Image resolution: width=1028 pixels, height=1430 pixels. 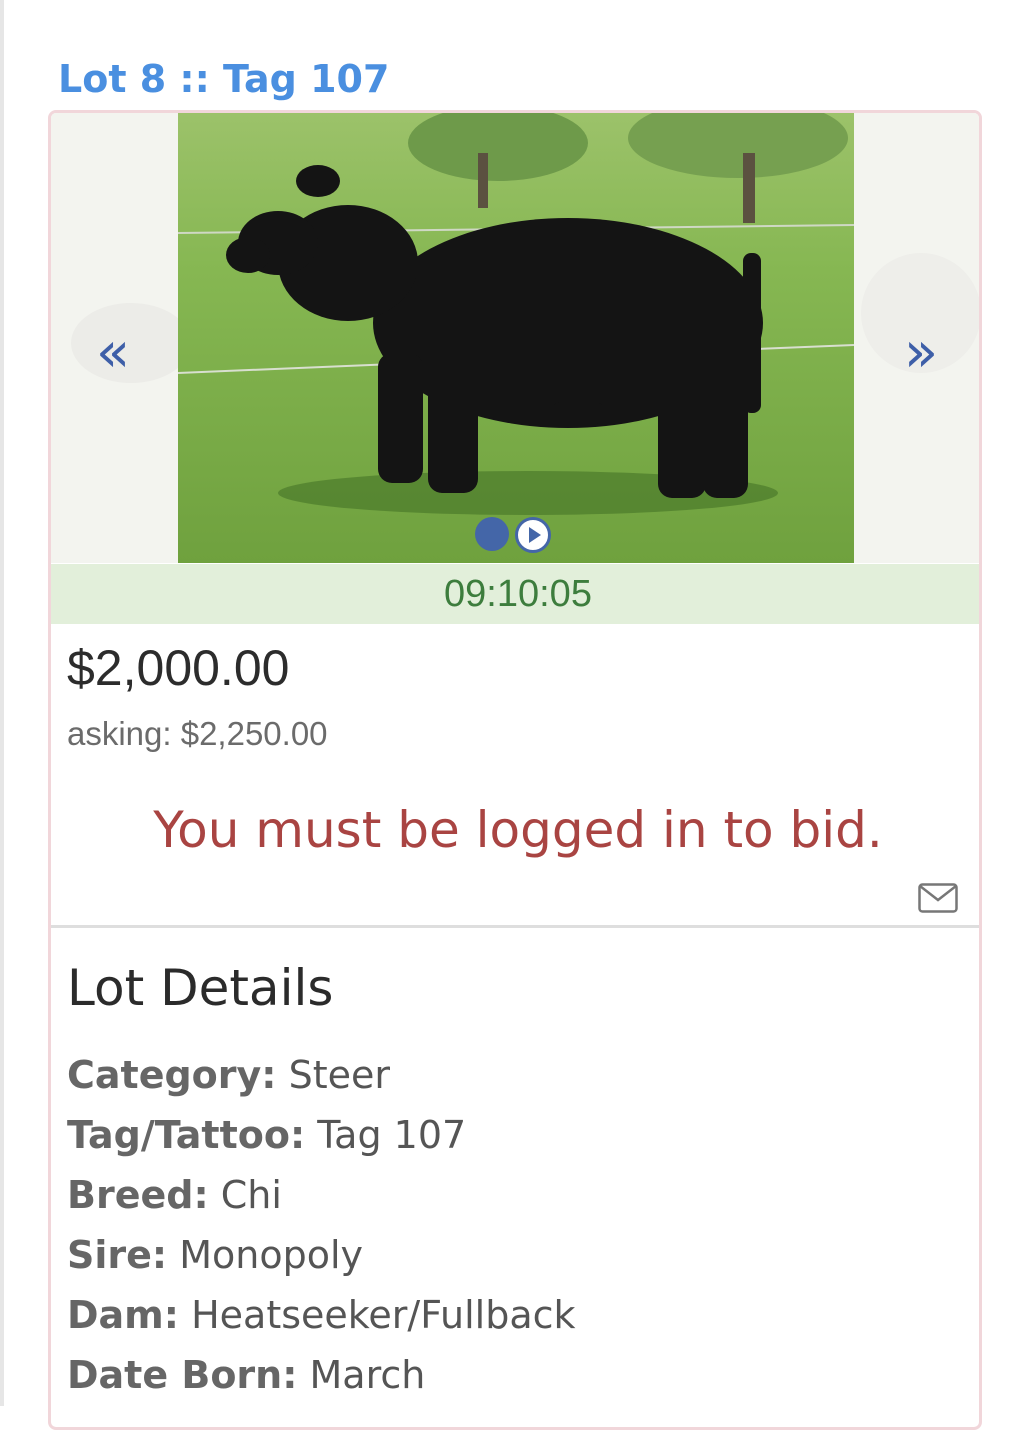 What do you see at coordinates (392, 1135) in the screenshot?
I see `detail-value: Tag 107` at bounding box center [392, 1135].